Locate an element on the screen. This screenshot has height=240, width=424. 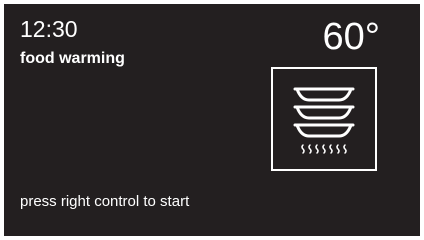
clock-time: 12:30 is located at coordinates (49, 29).